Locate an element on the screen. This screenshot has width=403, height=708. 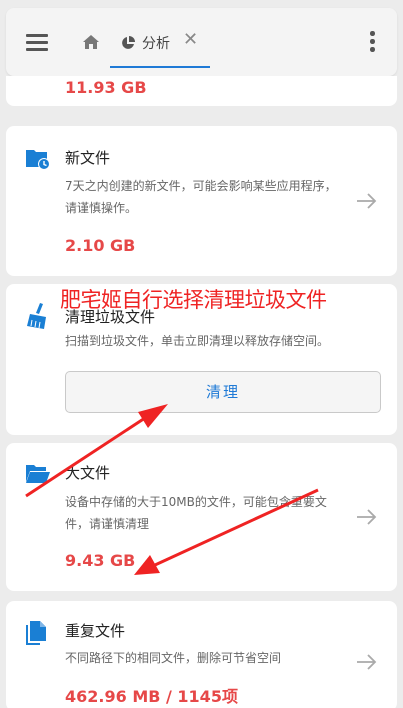
previous-size: 11.93 GB is located at coordinates (106, 87).